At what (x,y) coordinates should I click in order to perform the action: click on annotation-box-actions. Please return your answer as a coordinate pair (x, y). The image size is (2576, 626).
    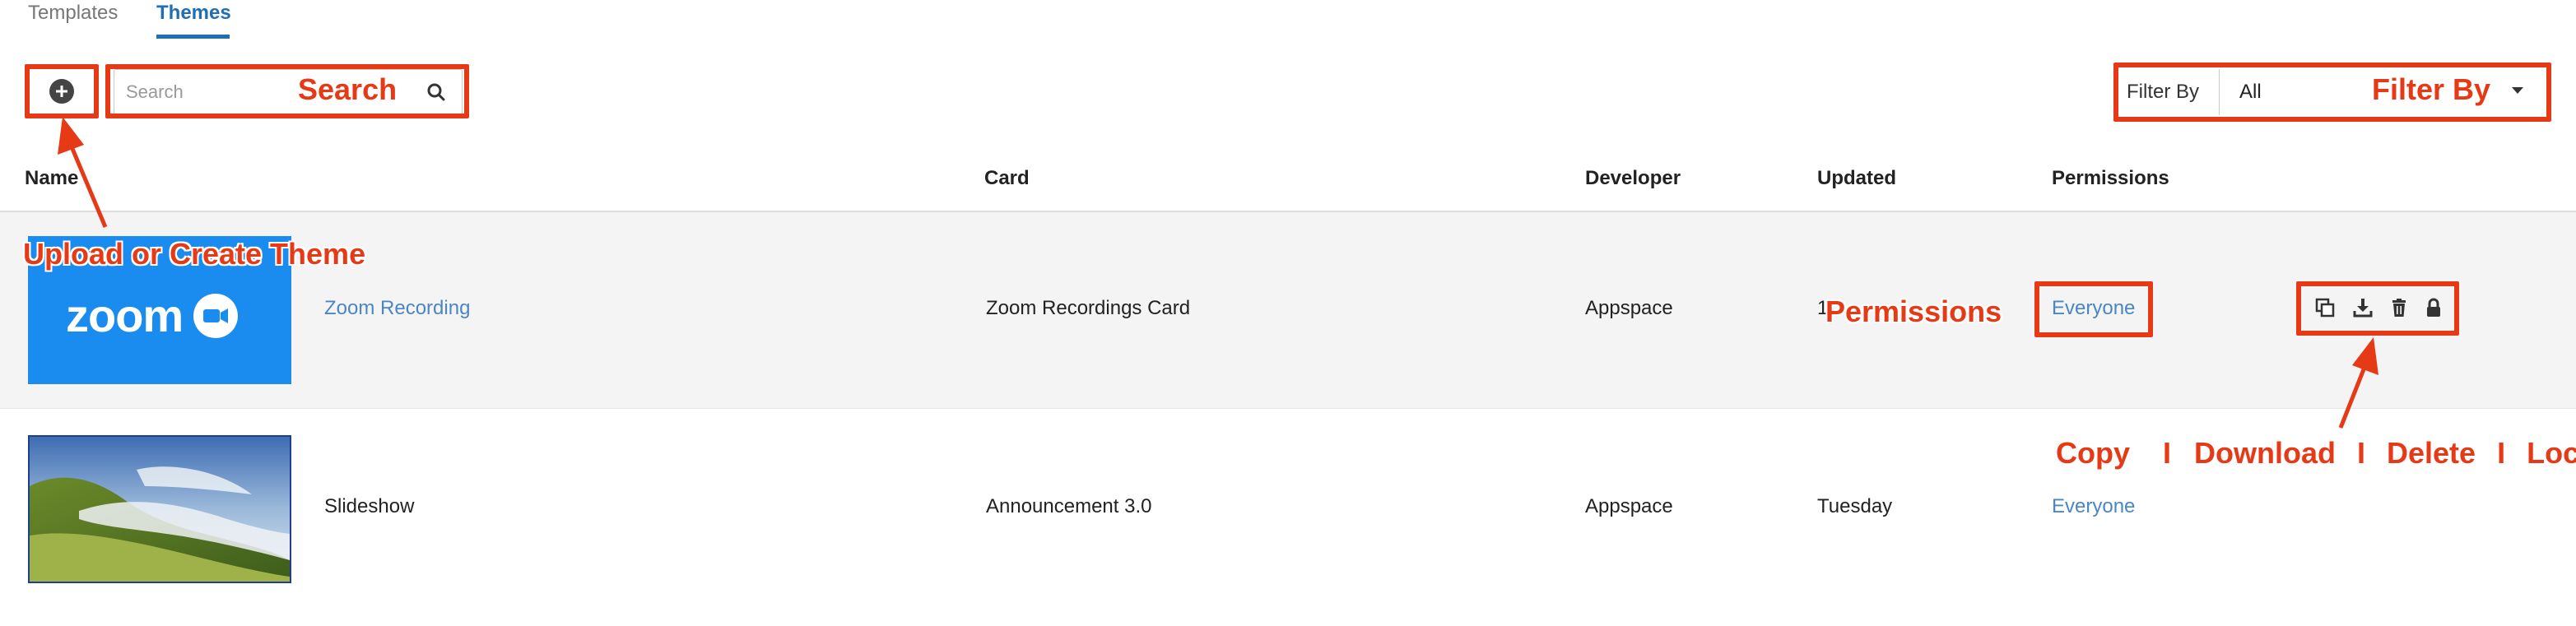
    Looking at the image, I should click on (2377, 308).